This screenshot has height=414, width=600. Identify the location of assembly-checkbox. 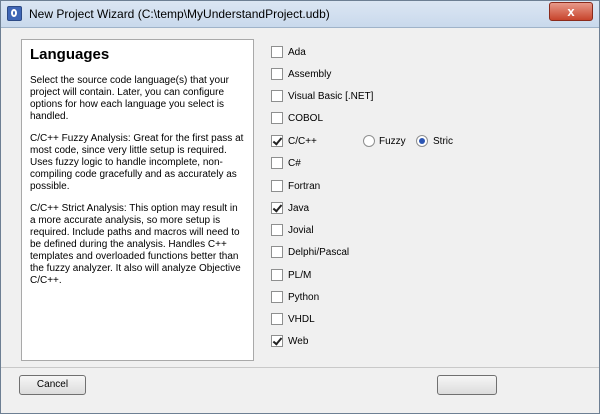
(277, 74).